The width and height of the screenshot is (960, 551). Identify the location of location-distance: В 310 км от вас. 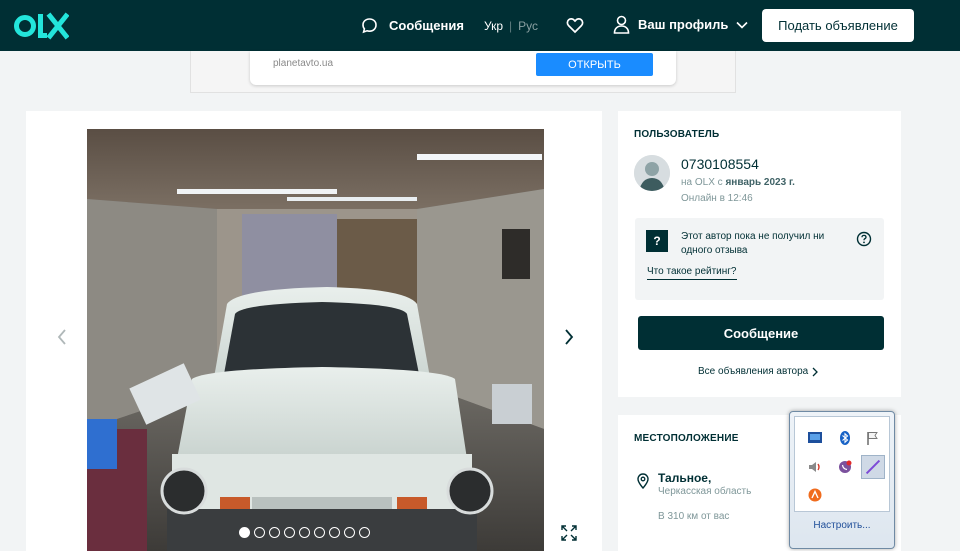
(694, 516).